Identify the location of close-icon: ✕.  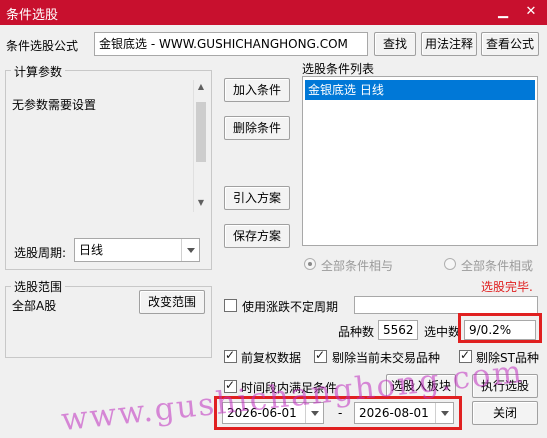
(531, 12).